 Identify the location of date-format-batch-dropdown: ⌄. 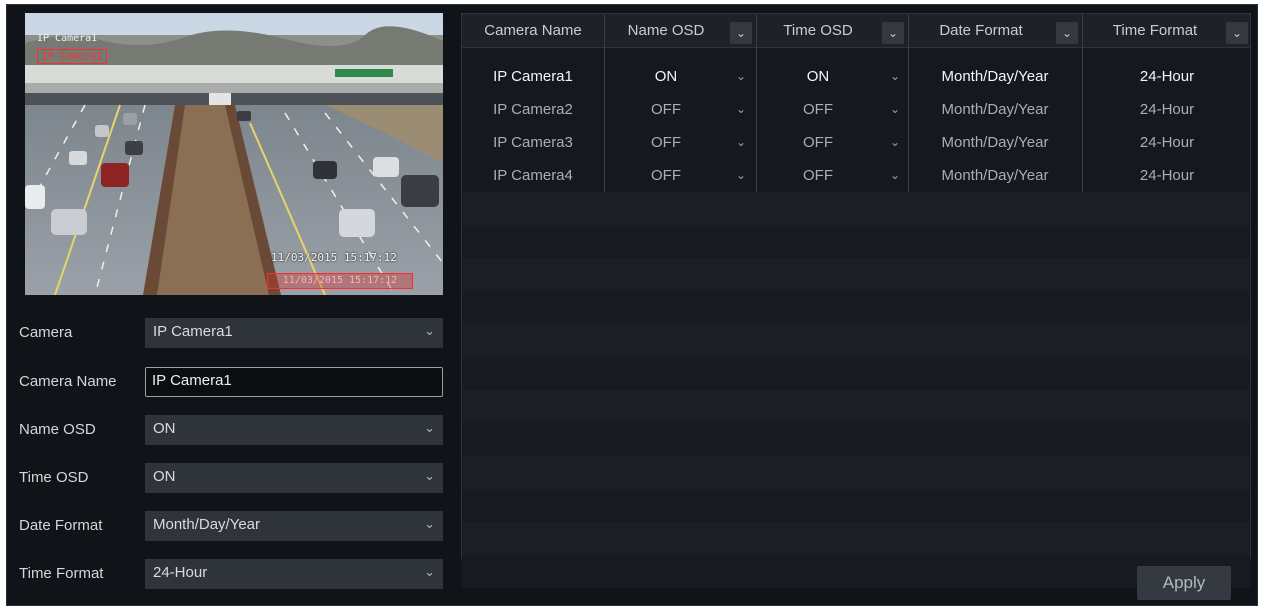
(1067, 33).